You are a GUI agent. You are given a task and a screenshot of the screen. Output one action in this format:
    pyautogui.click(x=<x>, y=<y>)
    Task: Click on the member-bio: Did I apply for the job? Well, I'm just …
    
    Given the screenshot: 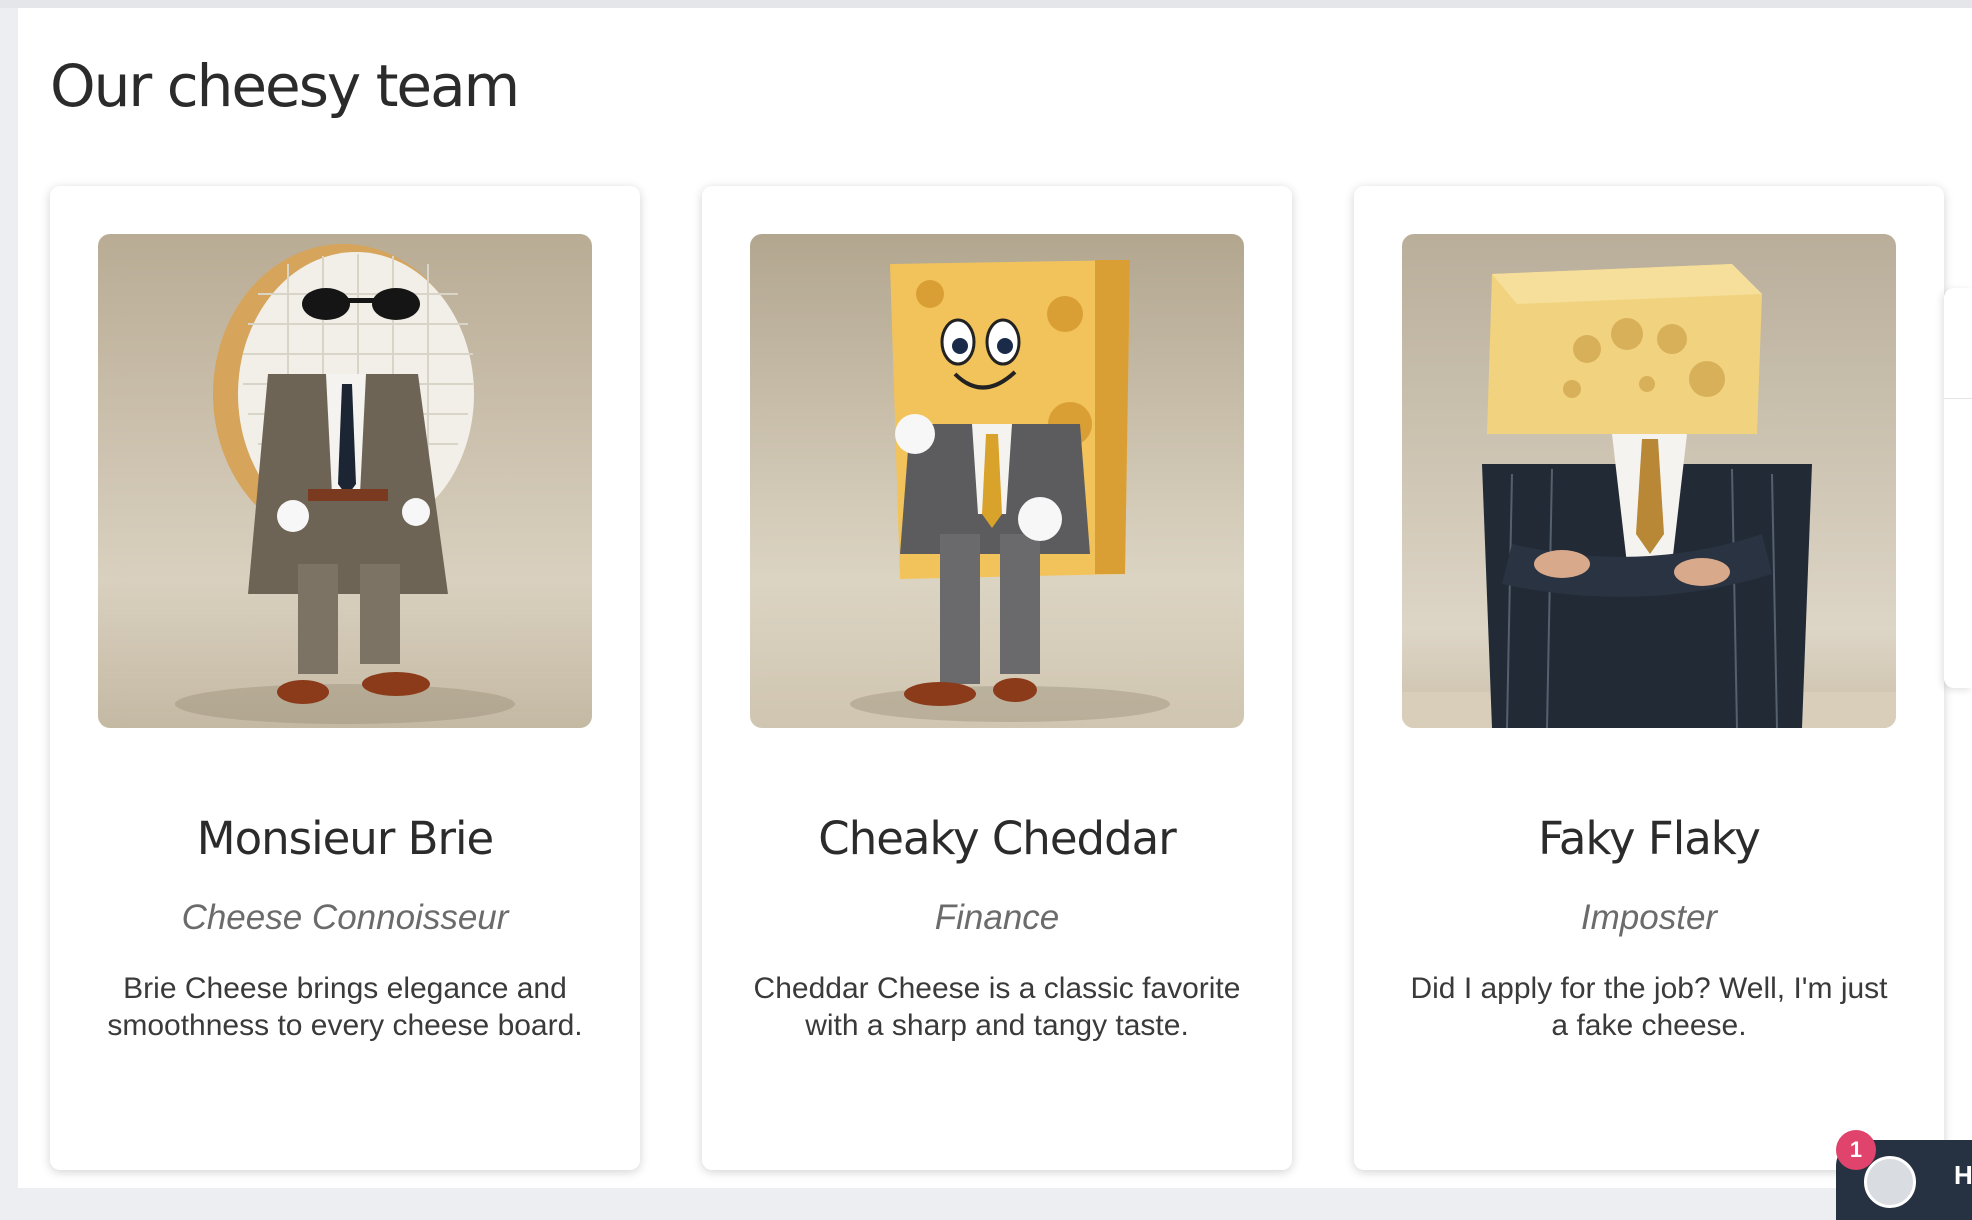 What is the action you would take?
    pyautogui.click(x=1649, y=1007)
    